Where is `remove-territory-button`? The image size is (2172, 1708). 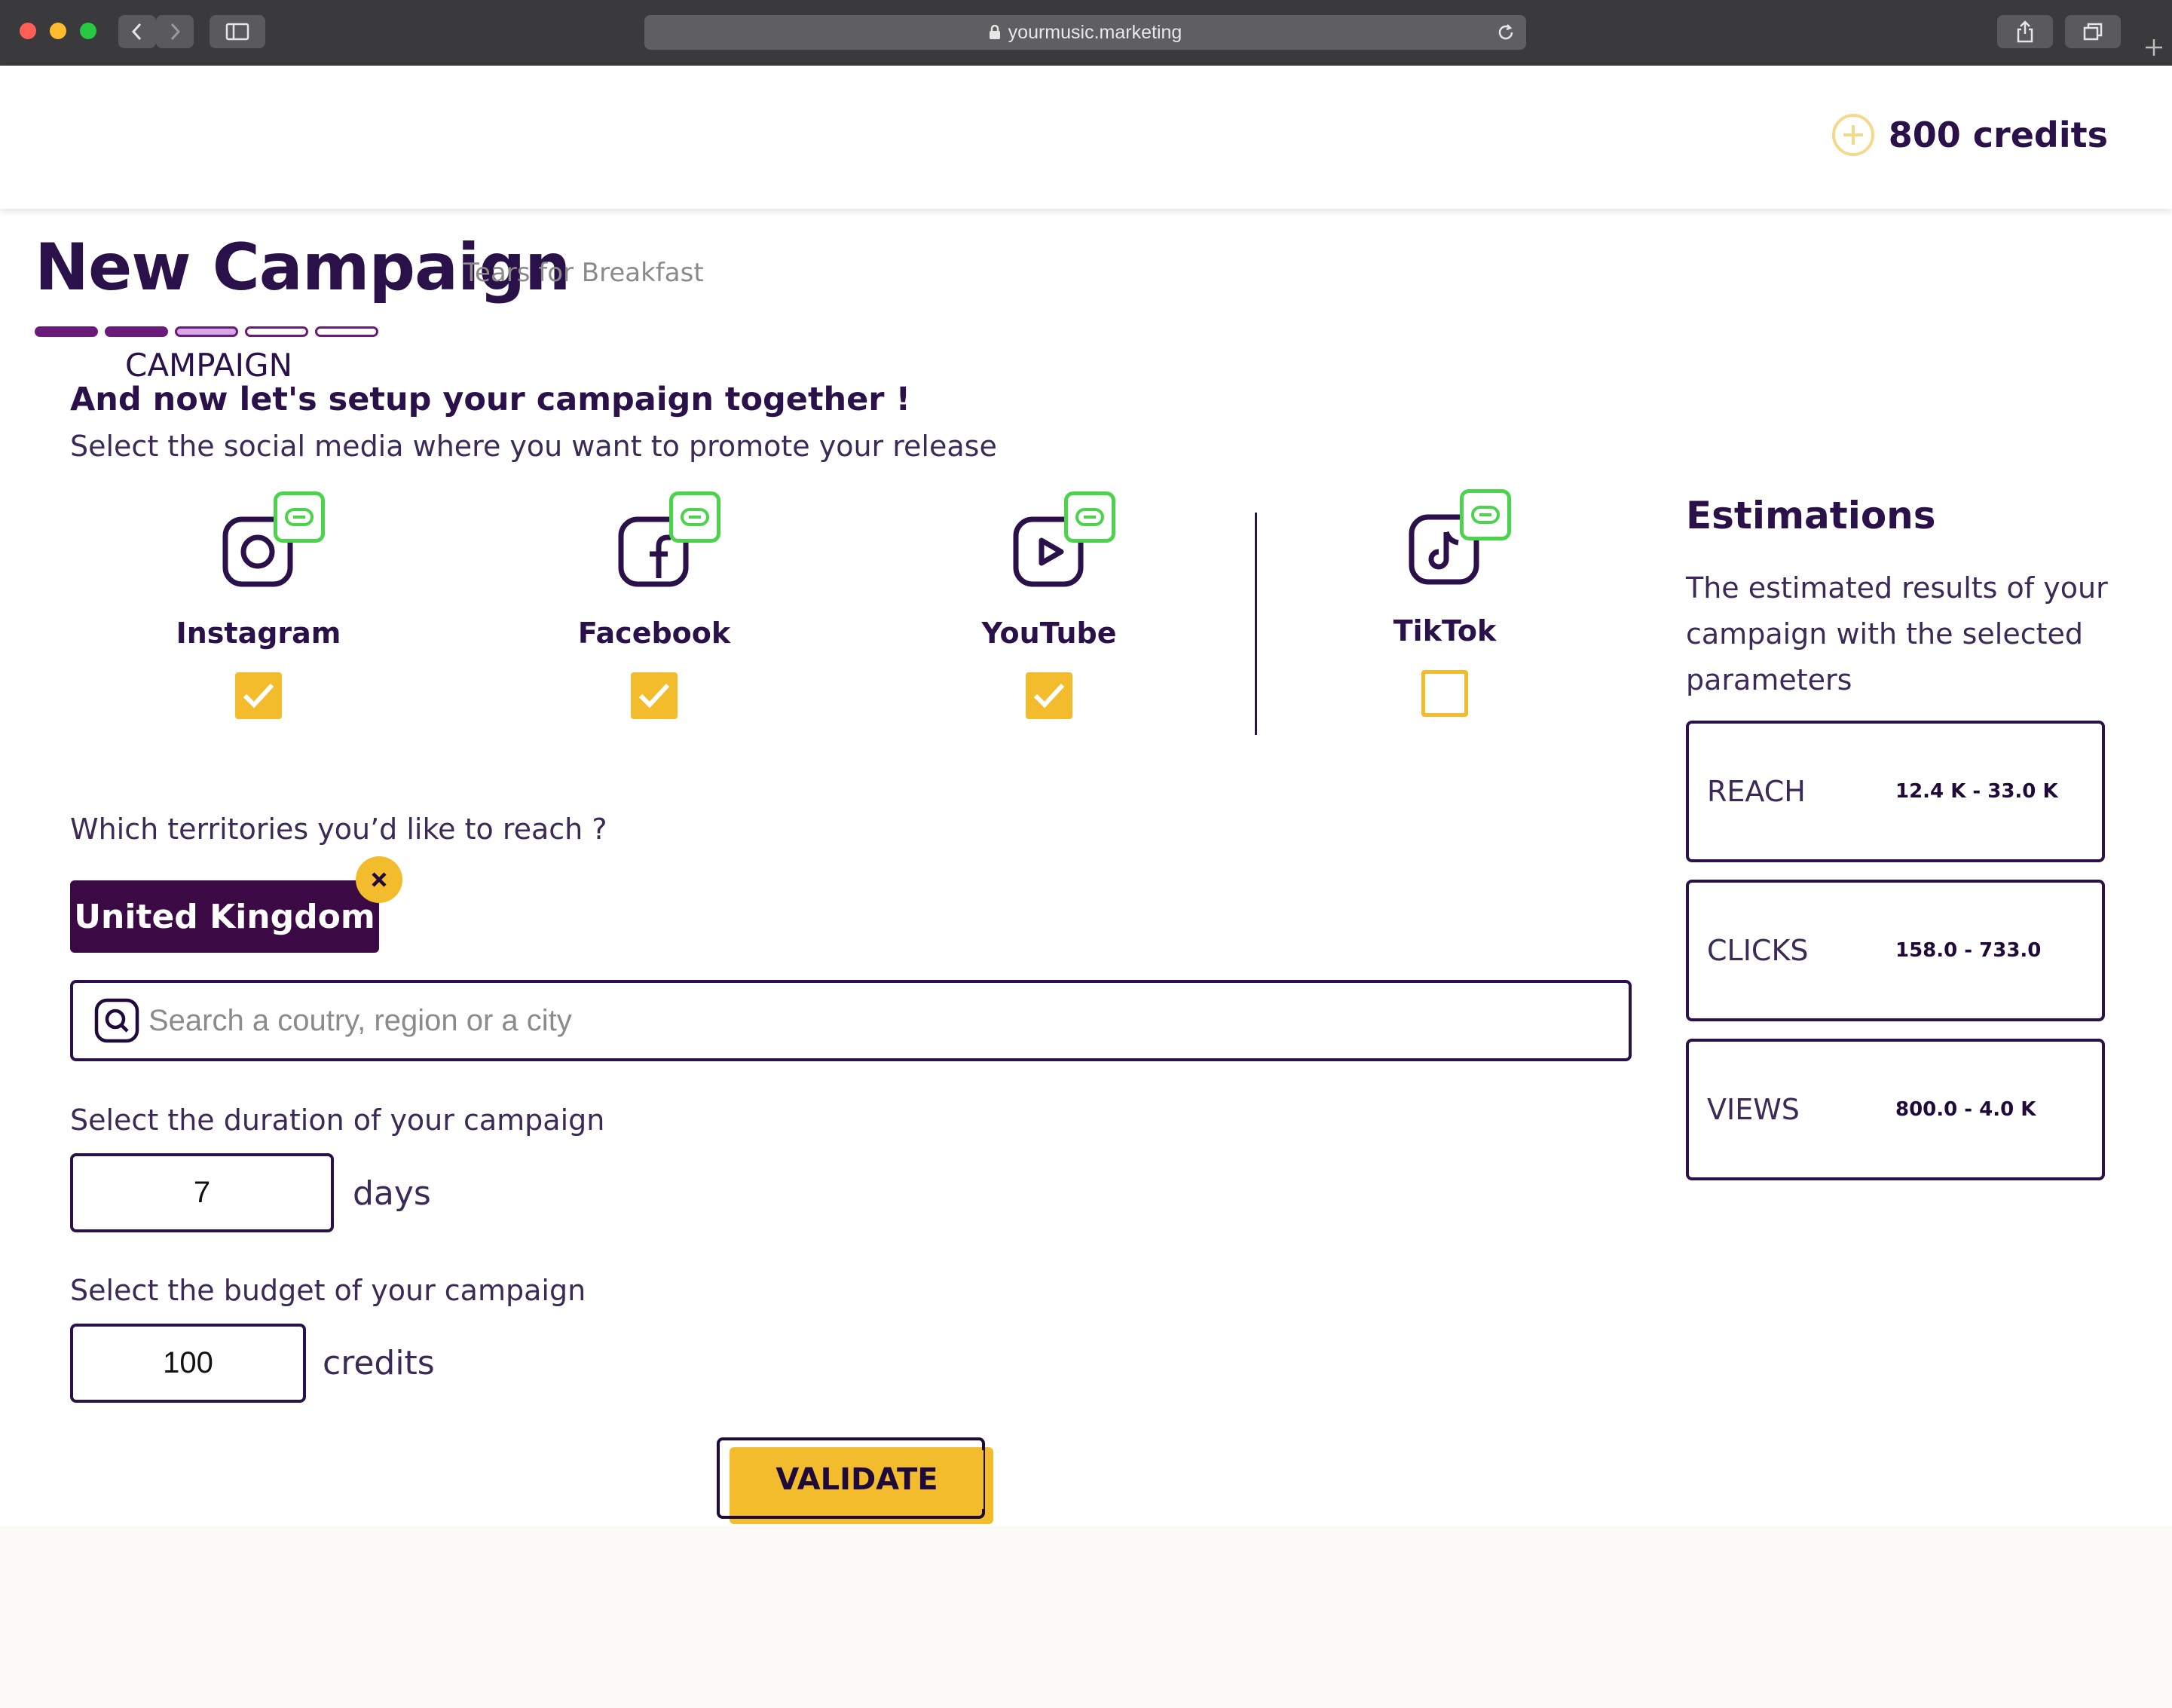 remove-territory-button is located at coordinates (379, 880).